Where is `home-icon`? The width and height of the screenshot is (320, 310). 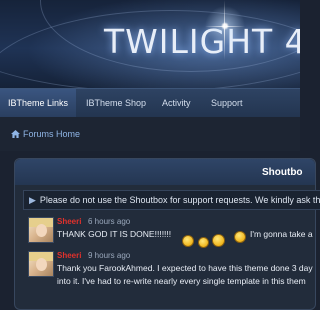 home-icon is located at coordinates (15, 134).